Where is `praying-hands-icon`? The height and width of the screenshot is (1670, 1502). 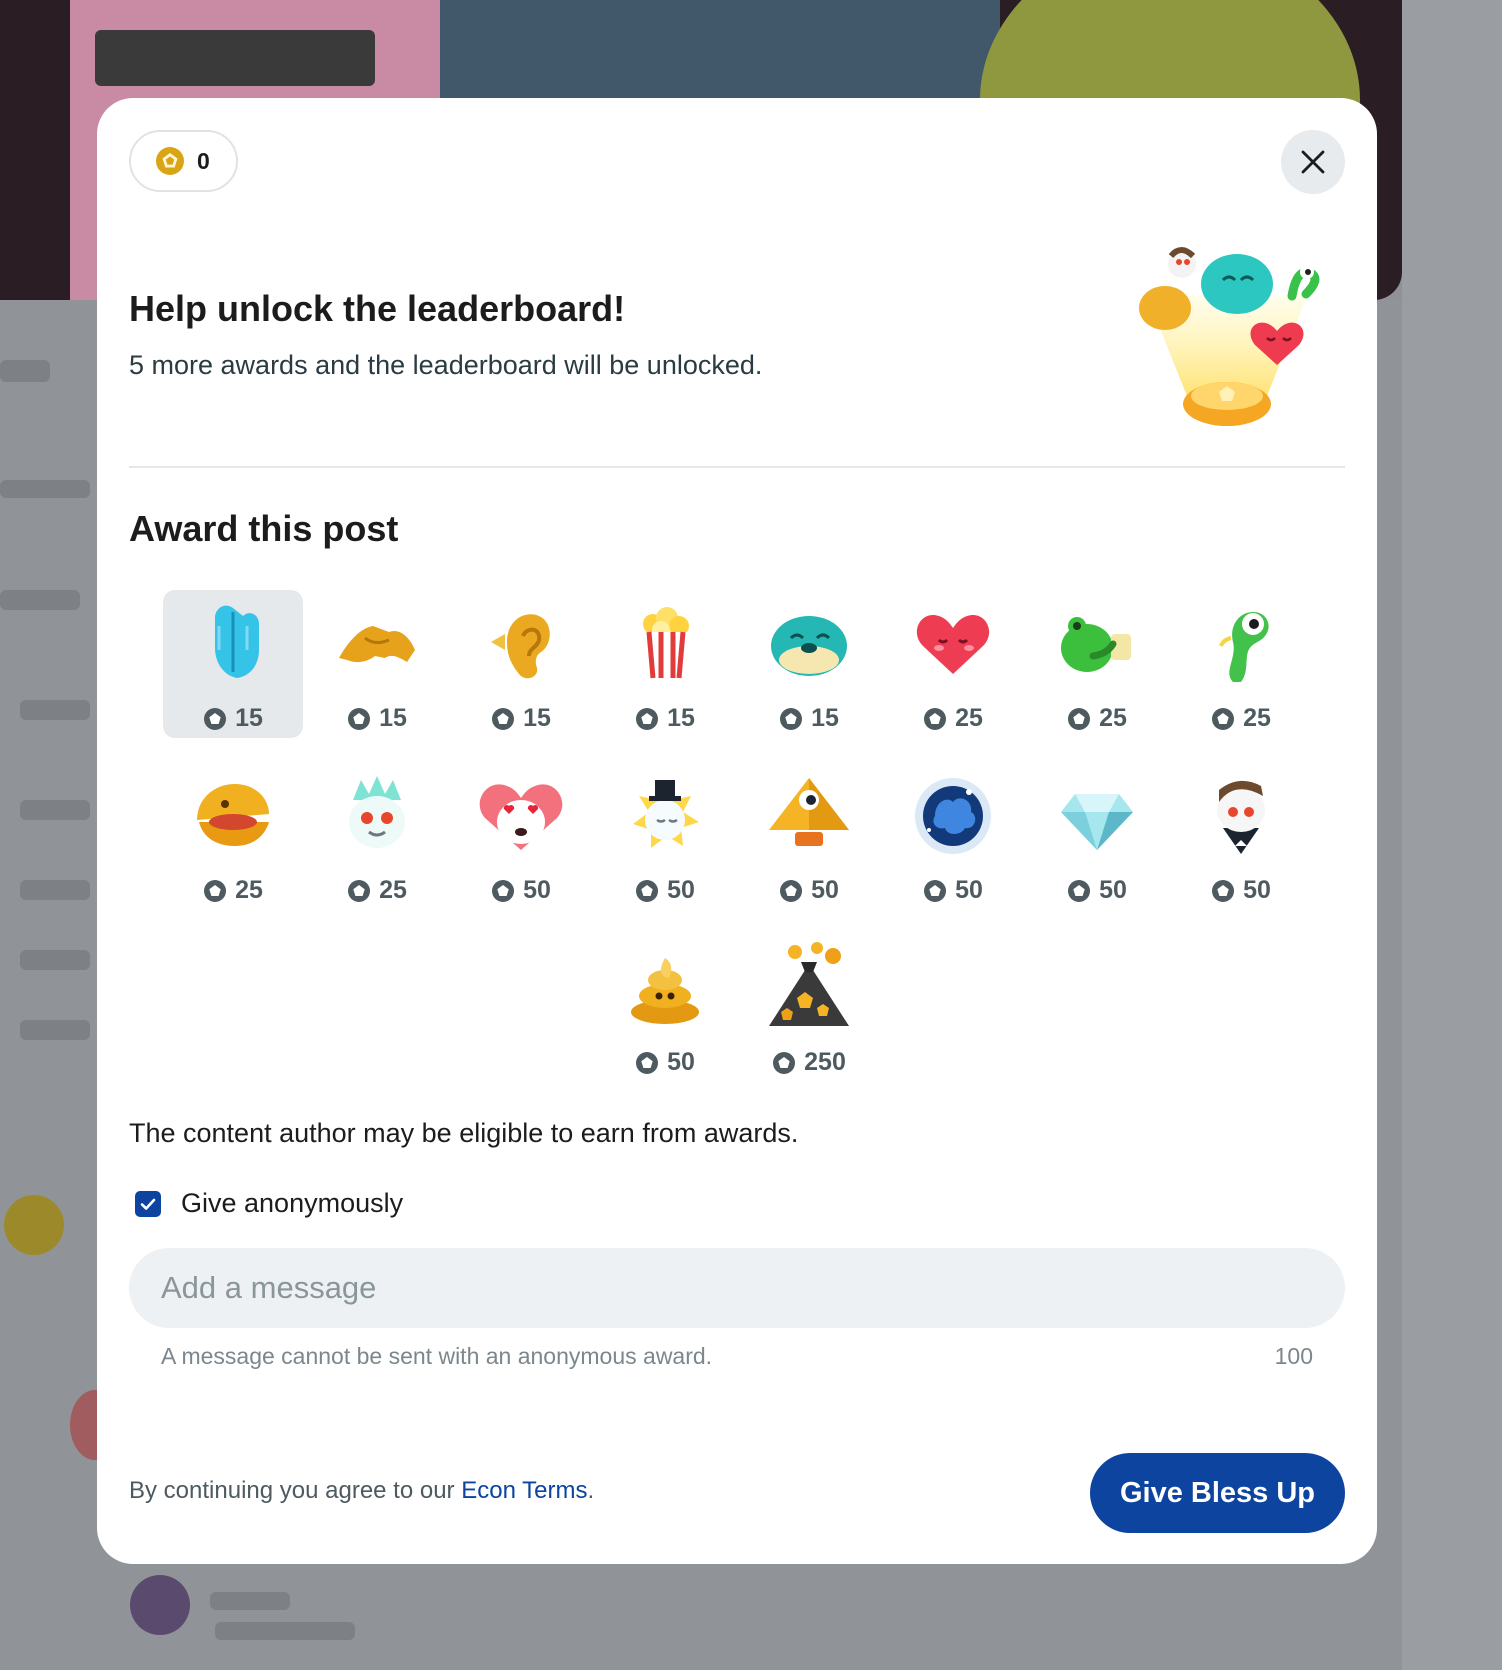 praying-hands-icon is located at coordinates (237, 641).